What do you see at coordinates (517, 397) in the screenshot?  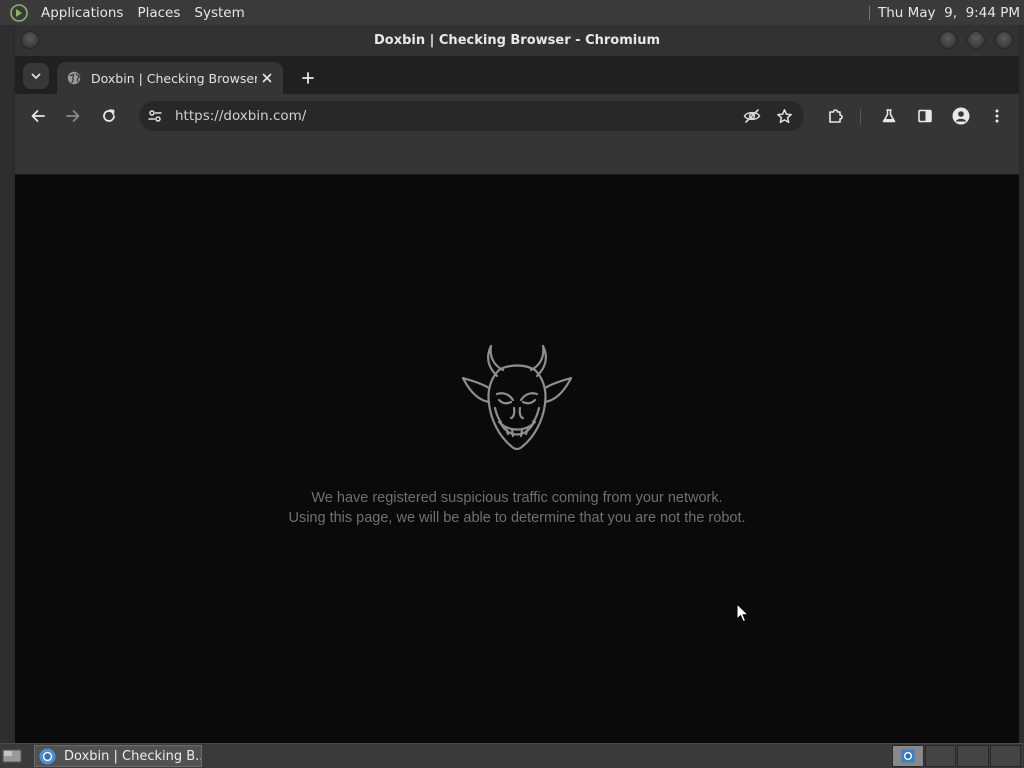 I see `devil-head-icon` at bounding box center [517, 397].